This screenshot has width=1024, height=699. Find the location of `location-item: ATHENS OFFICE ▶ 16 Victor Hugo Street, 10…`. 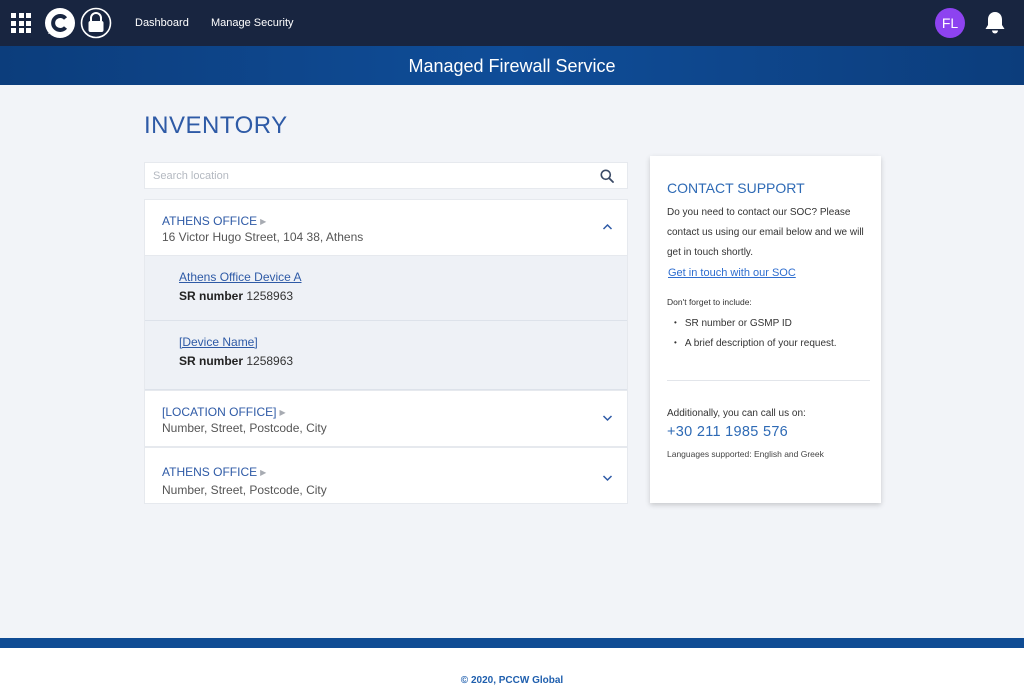

location-item: ATHENS OFFICE ▶ 16 Victor Hugo Street, 10… is located at coordinates (386, 227).